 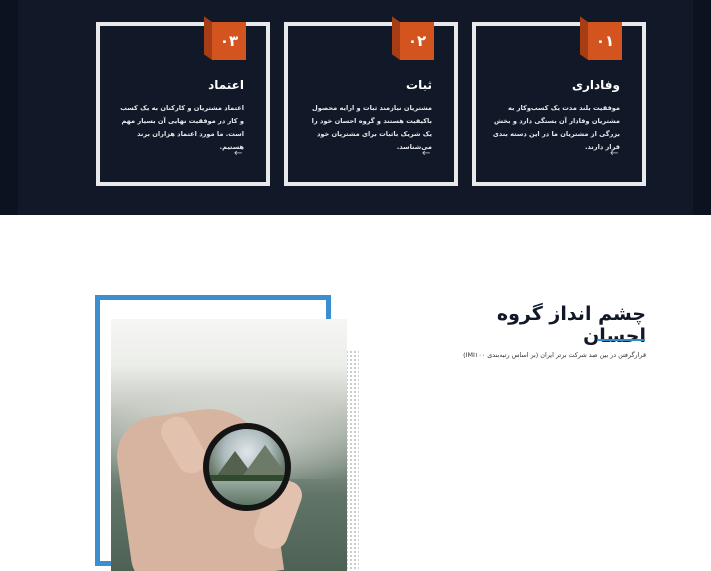 What do you see at coordinates (621, 340) in the screenshot?
I see `title-underline` at bounding box center [621, 340].